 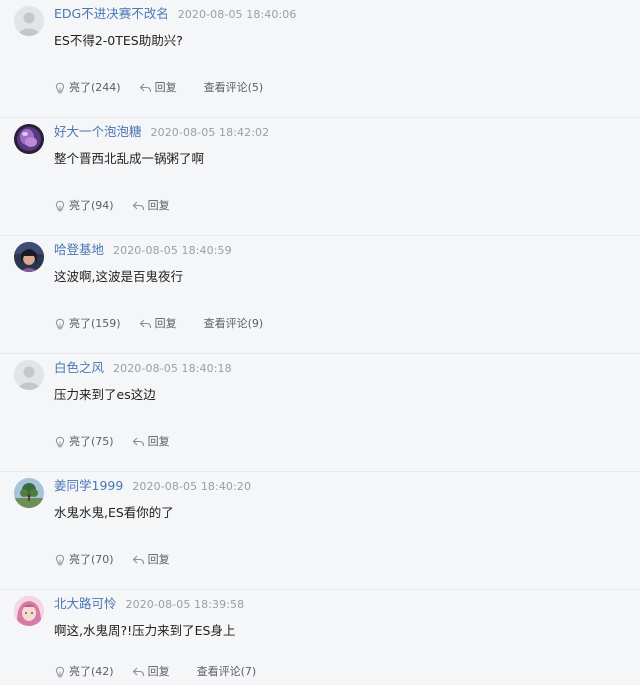 What do you see at coordinates (29, 611) in the screenshot?
I see `pink-anime-avatar` at bounding box center [29, 611].